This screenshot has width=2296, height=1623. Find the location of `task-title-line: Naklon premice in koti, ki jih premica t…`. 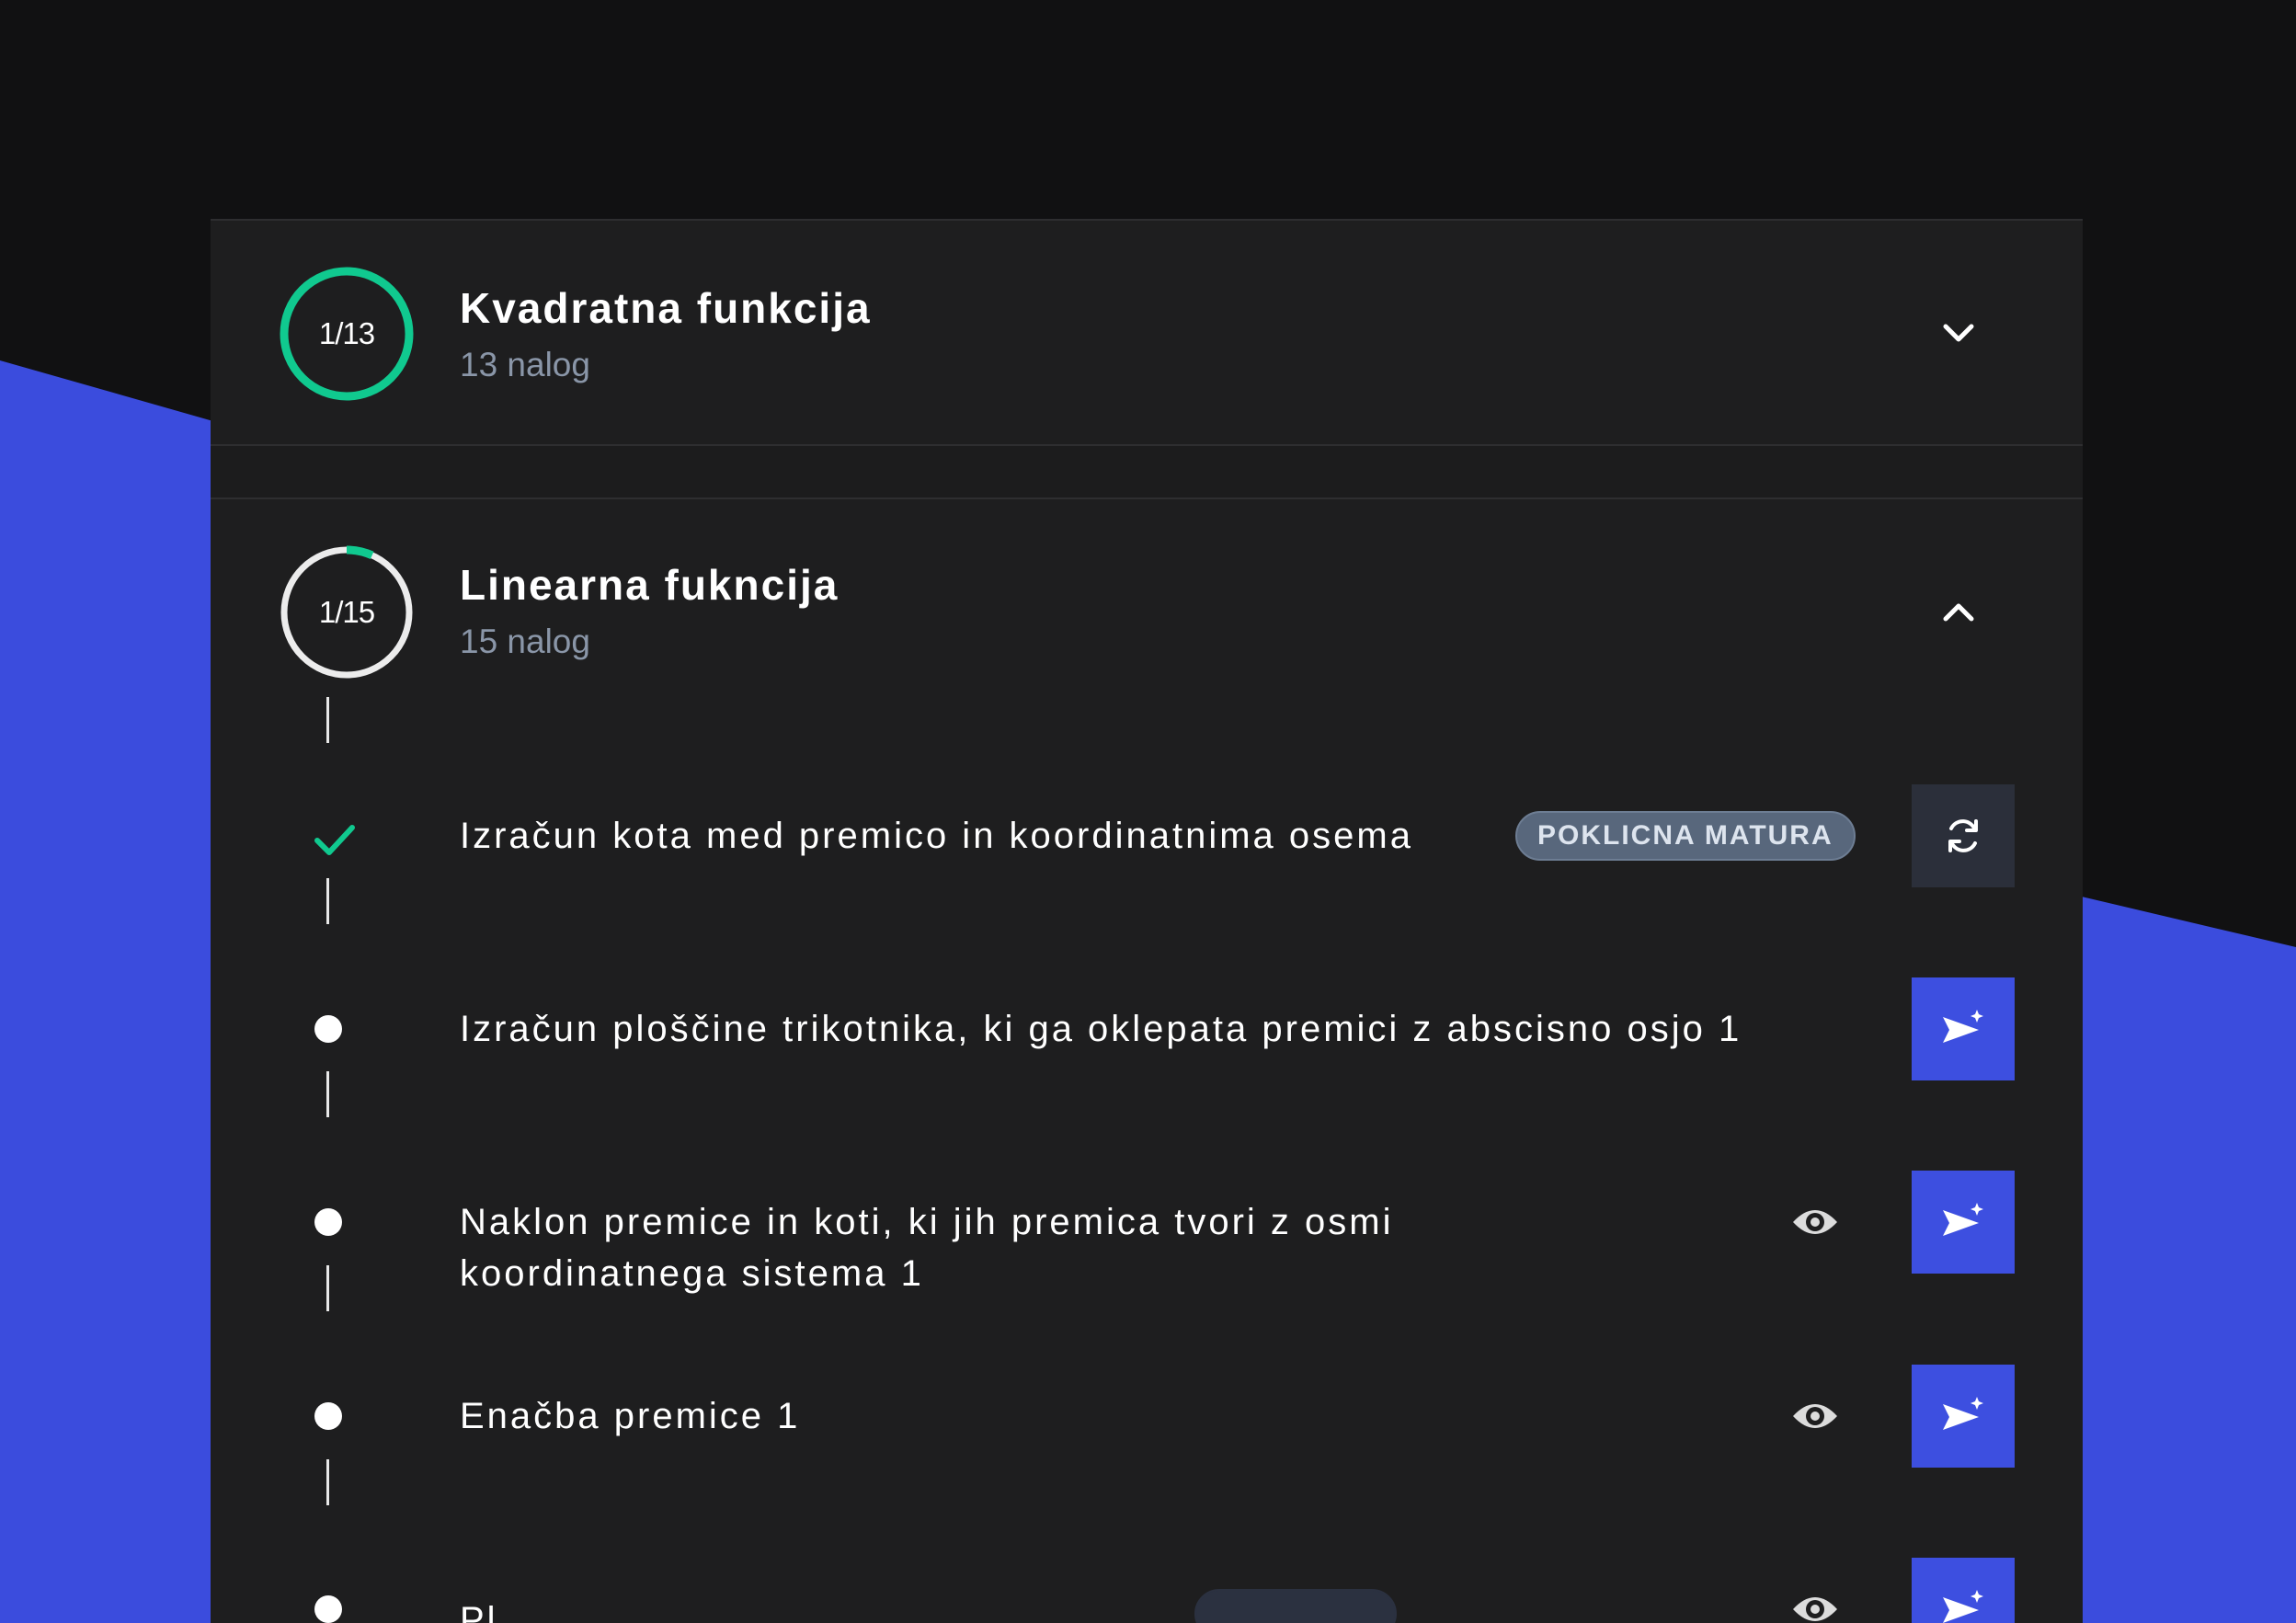

task-title-line: Naklon premice in koti, ki jih premica t… is located at coordinates (926, 1222).